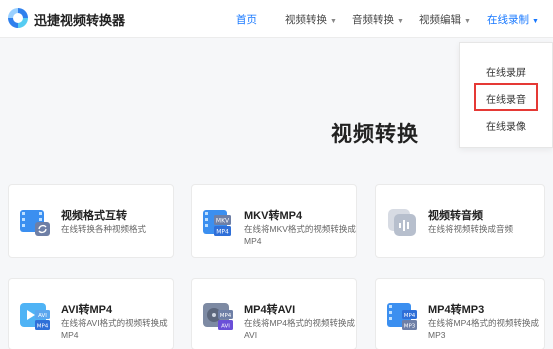 Image resolution: width=553 pixels, height=349 pixels. I want to click on badge-bottom-text: MP3, so click(410, 326).